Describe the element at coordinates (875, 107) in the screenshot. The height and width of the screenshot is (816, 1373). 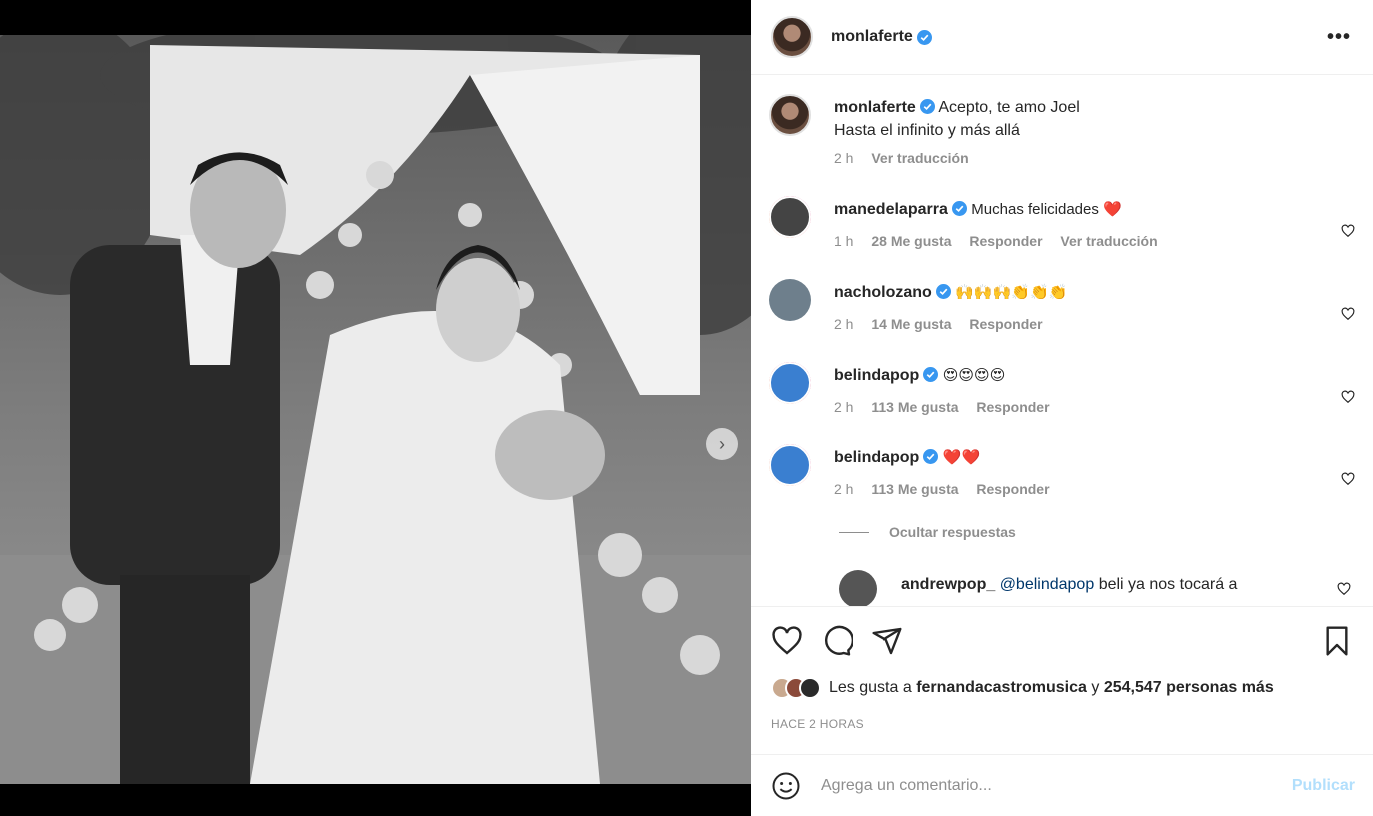
I see `caption-username: monlaferte` at that location.